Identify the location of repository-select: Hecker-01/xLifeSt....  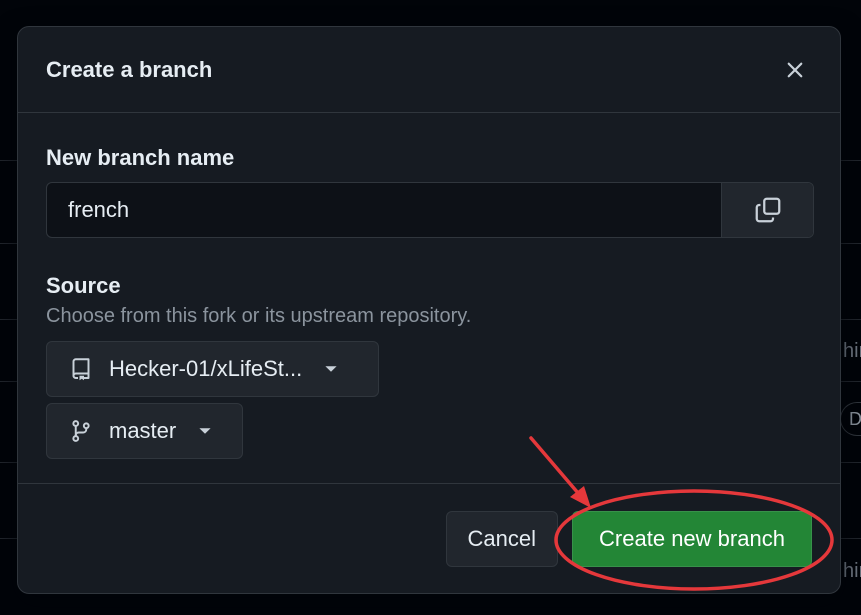
(212, 369).